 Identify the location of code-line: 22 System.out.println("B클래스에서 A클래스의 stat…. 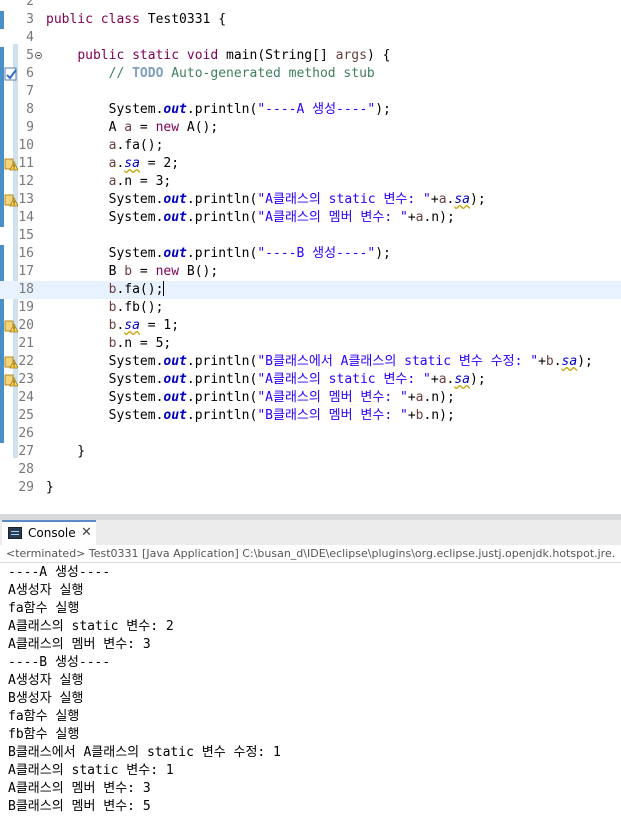
(310, 362).